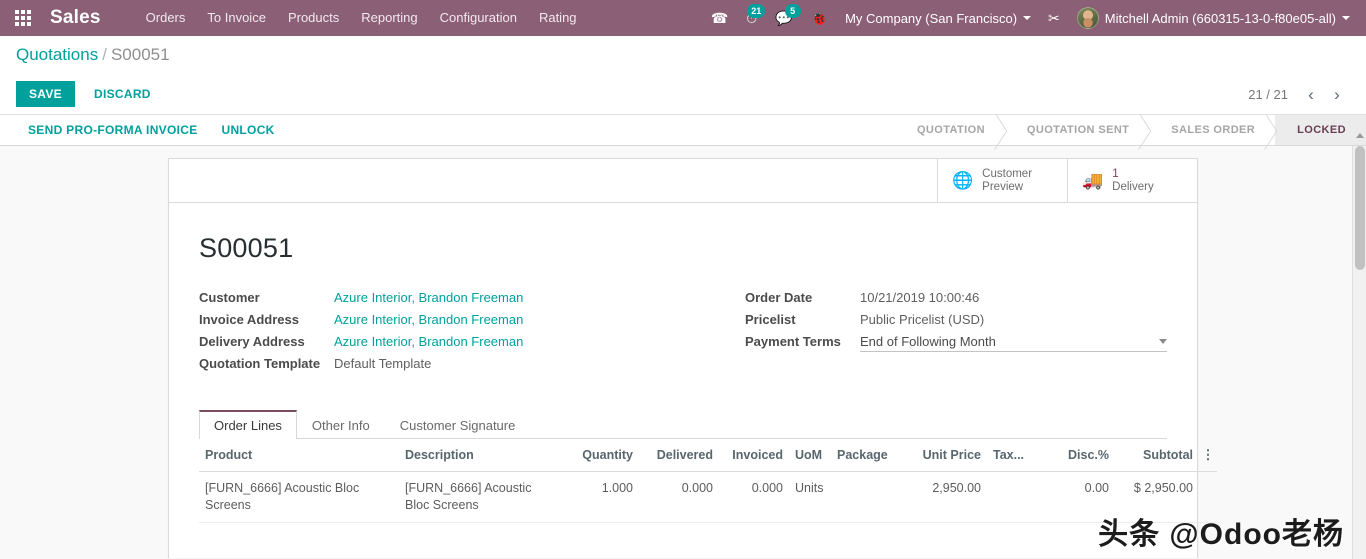 The width and height of the screenshot is (1366, 559). Describe the element at coordinates (57, 54) in the screenshot. I see `breadcrumb-quotations: Quotations` at that location.